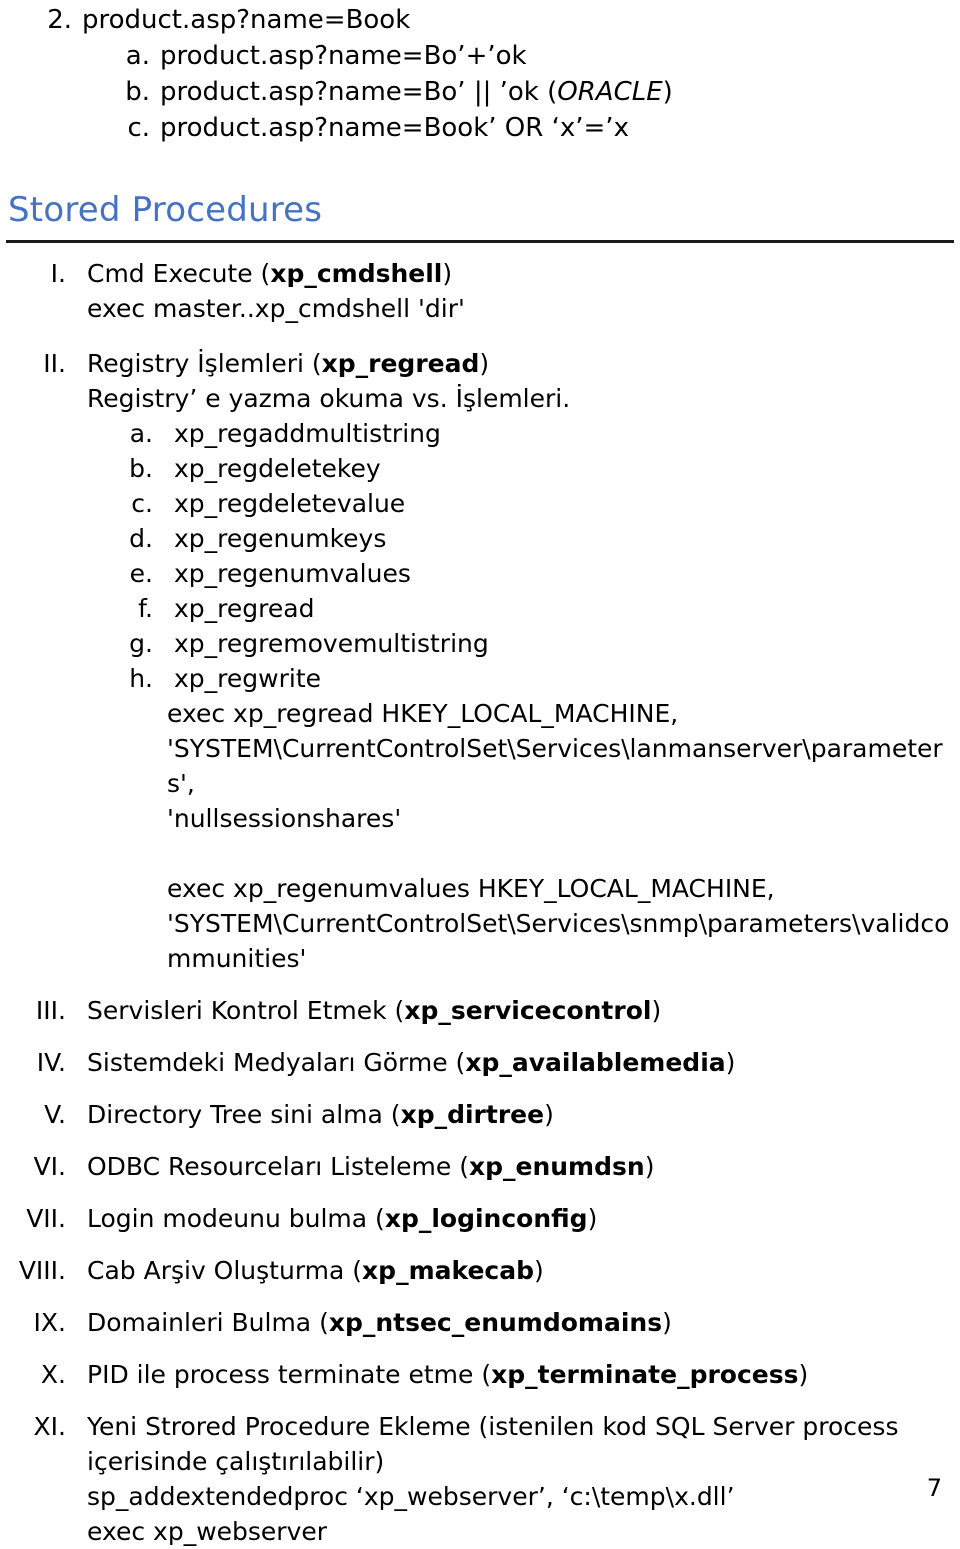  I want to click on list-item: 2. product.asp?name=Book, so click(470, 20).